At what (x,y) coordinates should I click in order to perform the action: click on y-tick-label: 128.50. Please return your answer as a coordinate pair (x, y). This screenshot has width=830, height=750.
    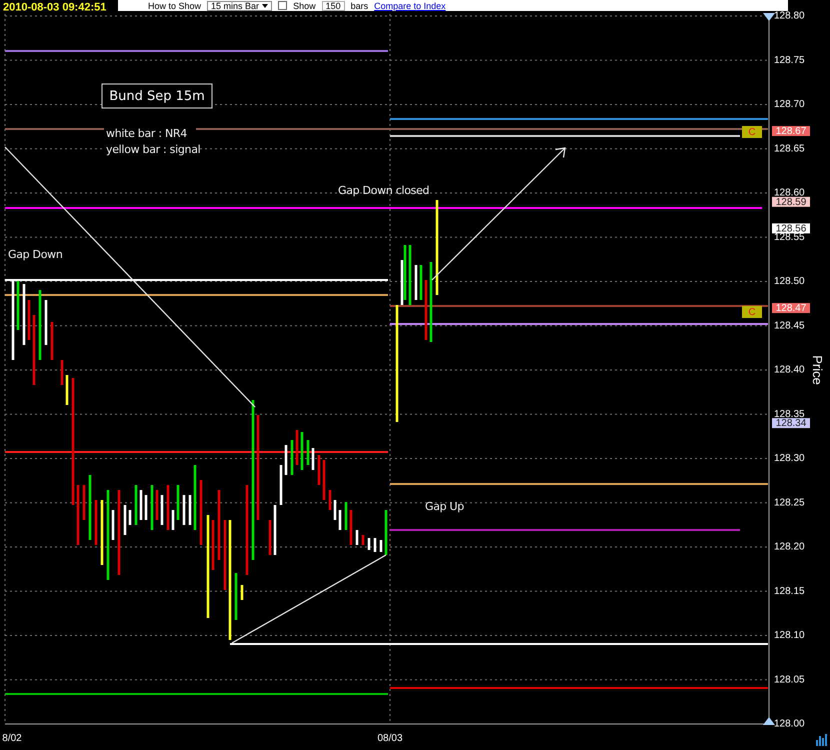
    Looking at the image, I should click on (789, 282).